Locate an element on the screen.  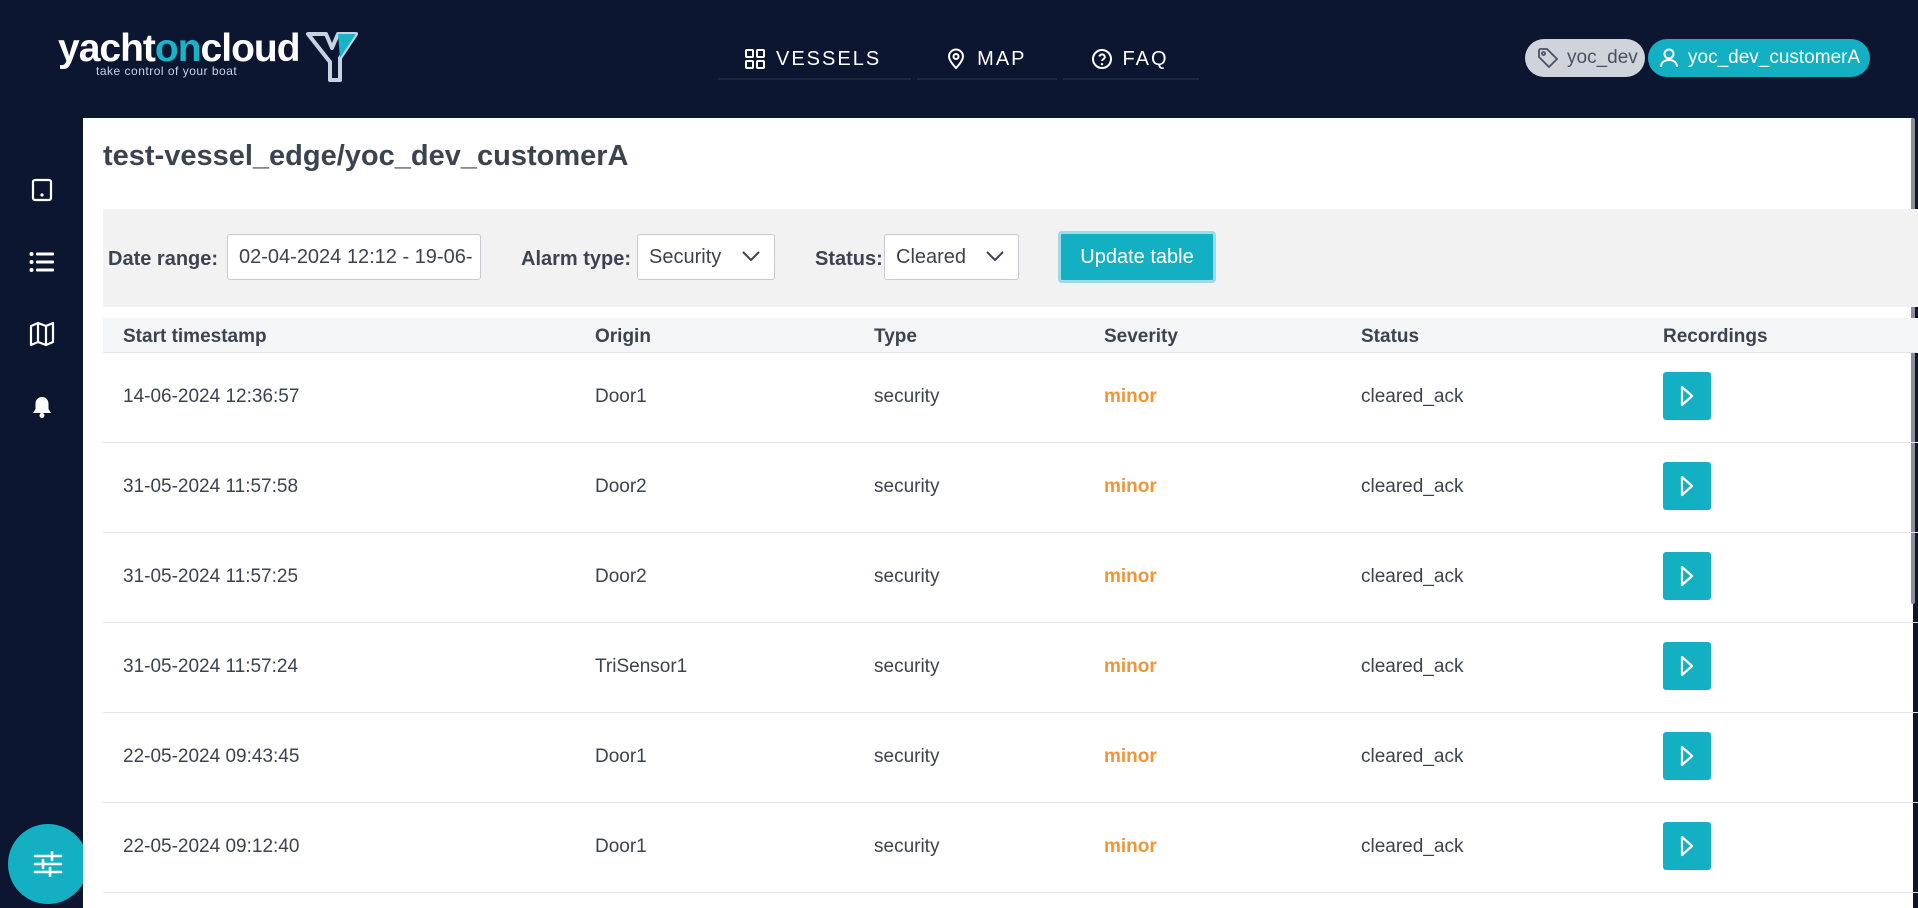
cell-start: 31-05-2024 11:57:58 is located at coordinates (211, 486).